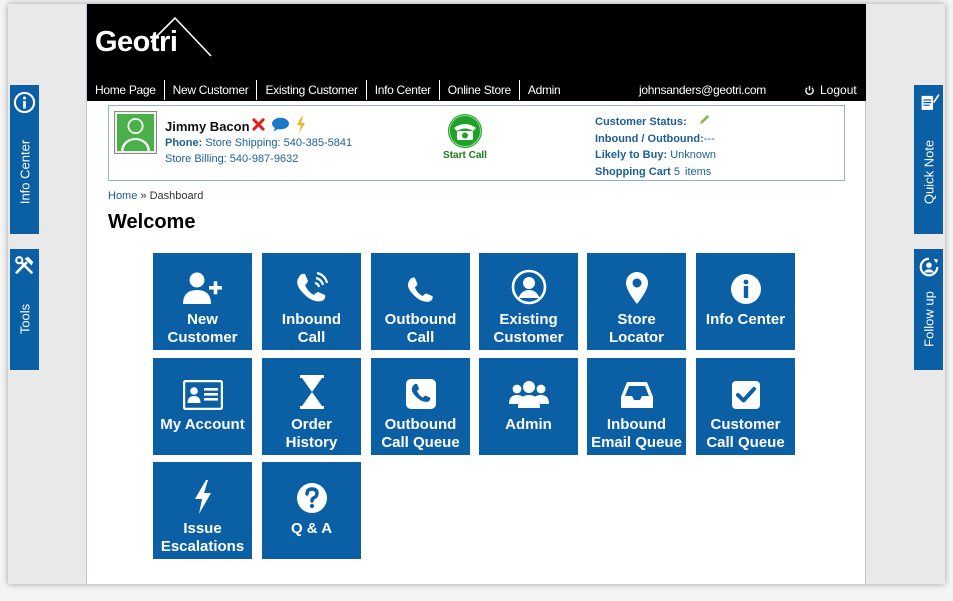  I want to click on inbound-outbound-row: Inbound / Outbound:---, so click(655, 139).